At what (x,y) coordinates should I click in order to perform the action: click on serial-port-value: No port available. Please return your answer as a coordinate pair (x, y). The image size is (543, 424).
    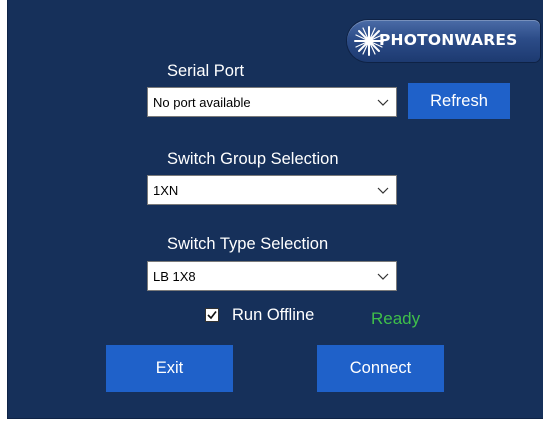
    Looking at the image, I should click on (202, 102).